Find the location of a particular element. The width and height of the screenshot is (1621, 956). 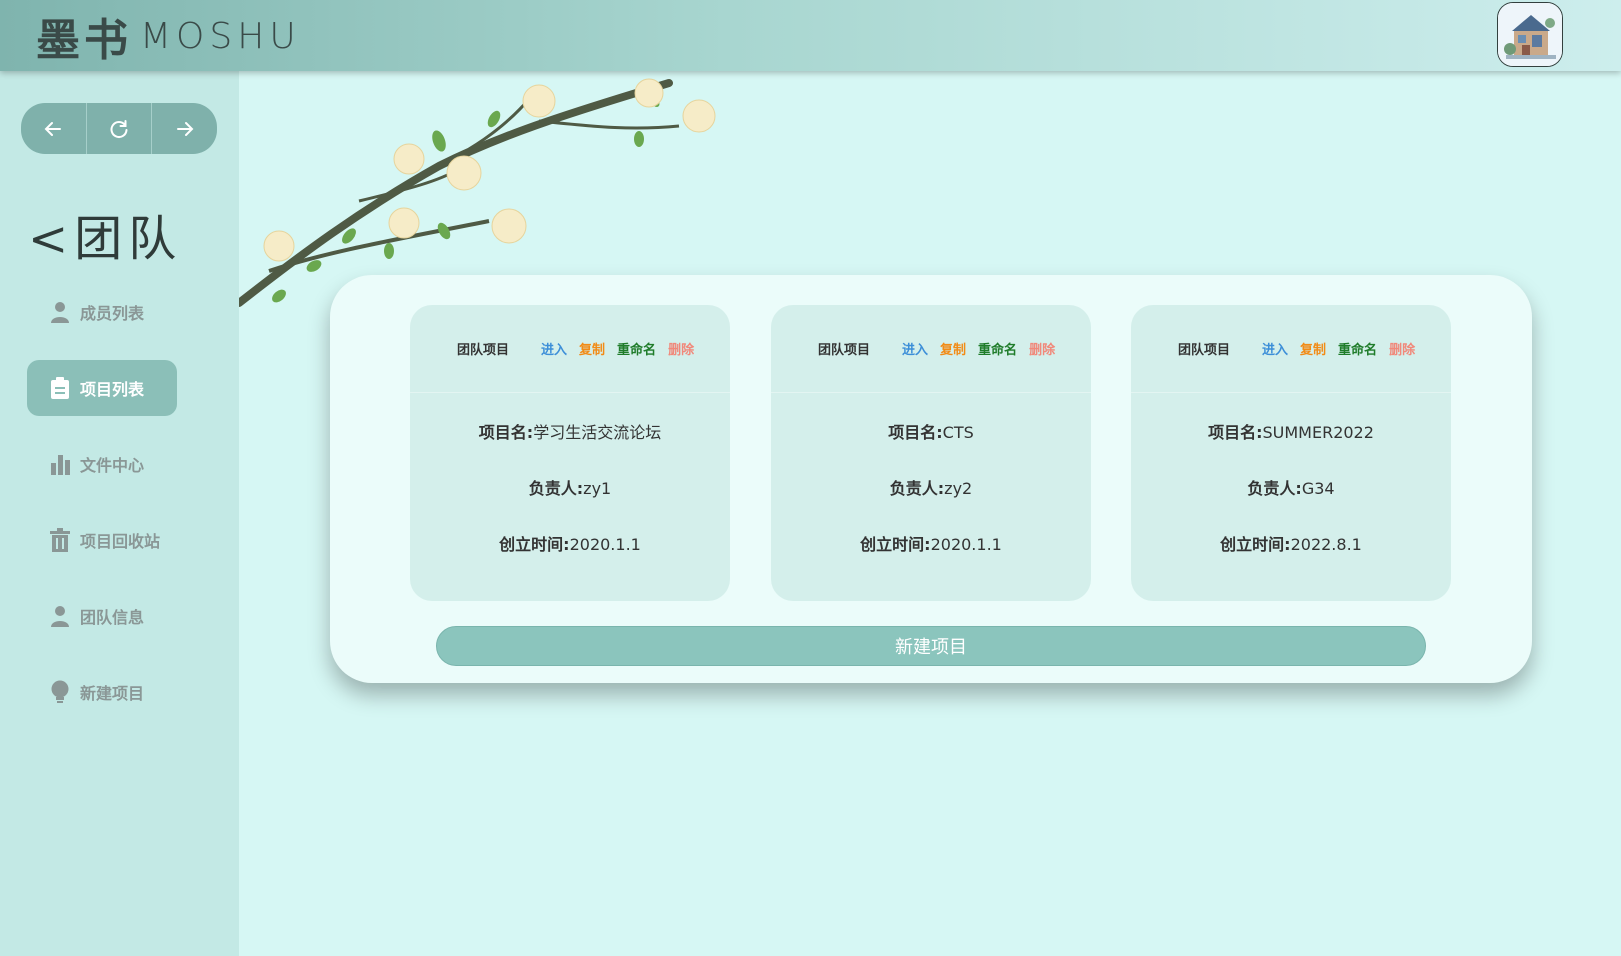

project-created-row: 创立时间:2022.8.1 is located at coordinates (1291, 545).